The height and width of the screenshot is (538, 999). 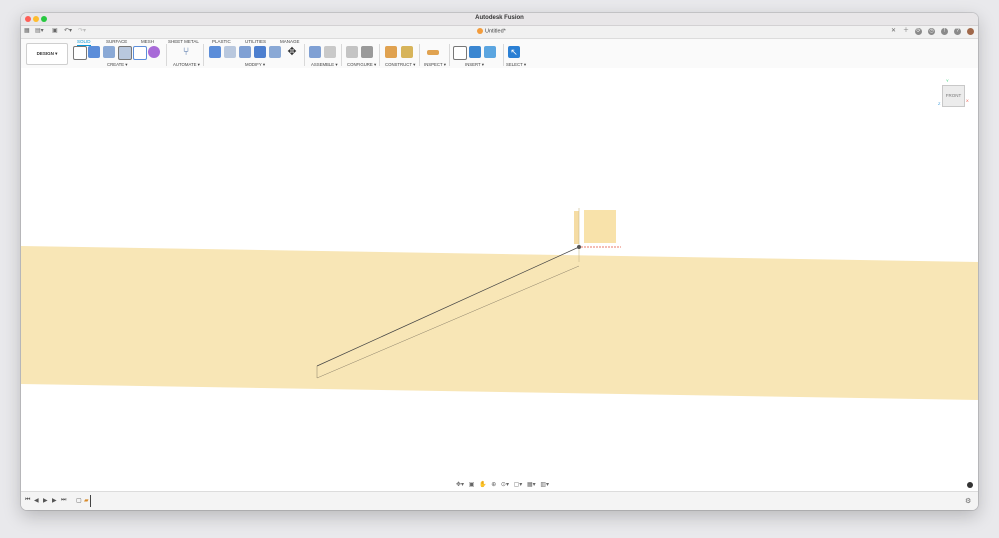 What do you see at coordinates (352, 52) in the screenshot?
I see `configure-icon` at bounding box center [352, 52].